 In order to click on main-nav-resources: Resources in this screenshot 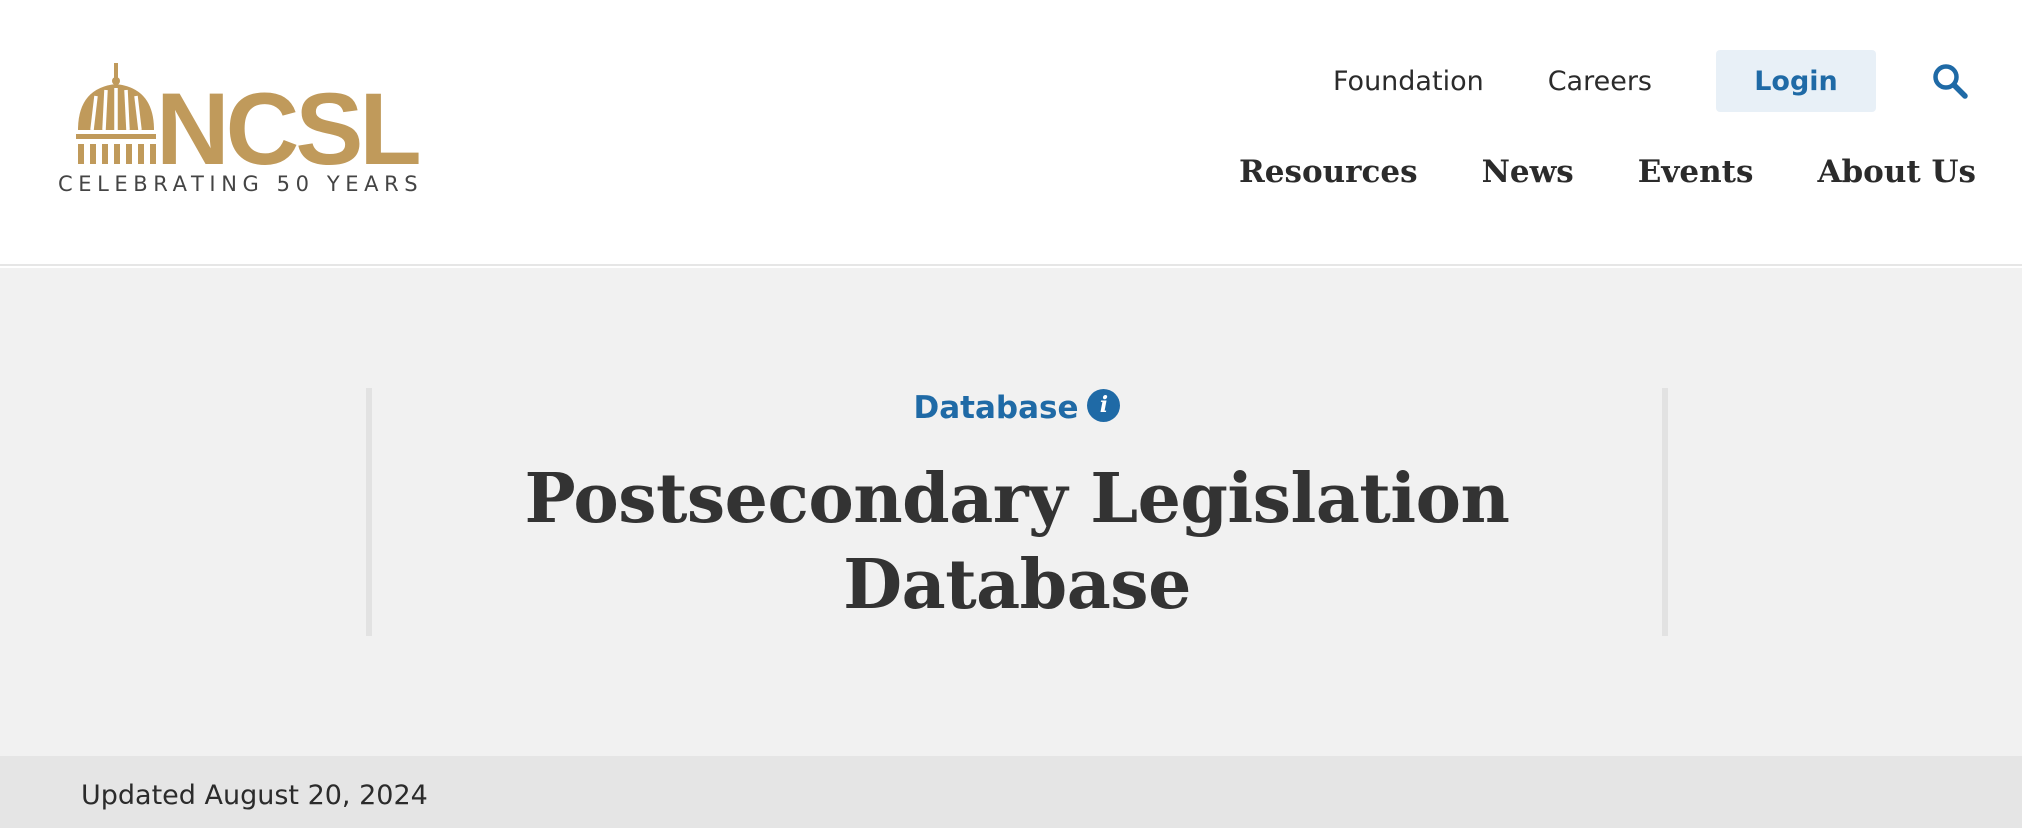, I will do `click(1328, 172)`.